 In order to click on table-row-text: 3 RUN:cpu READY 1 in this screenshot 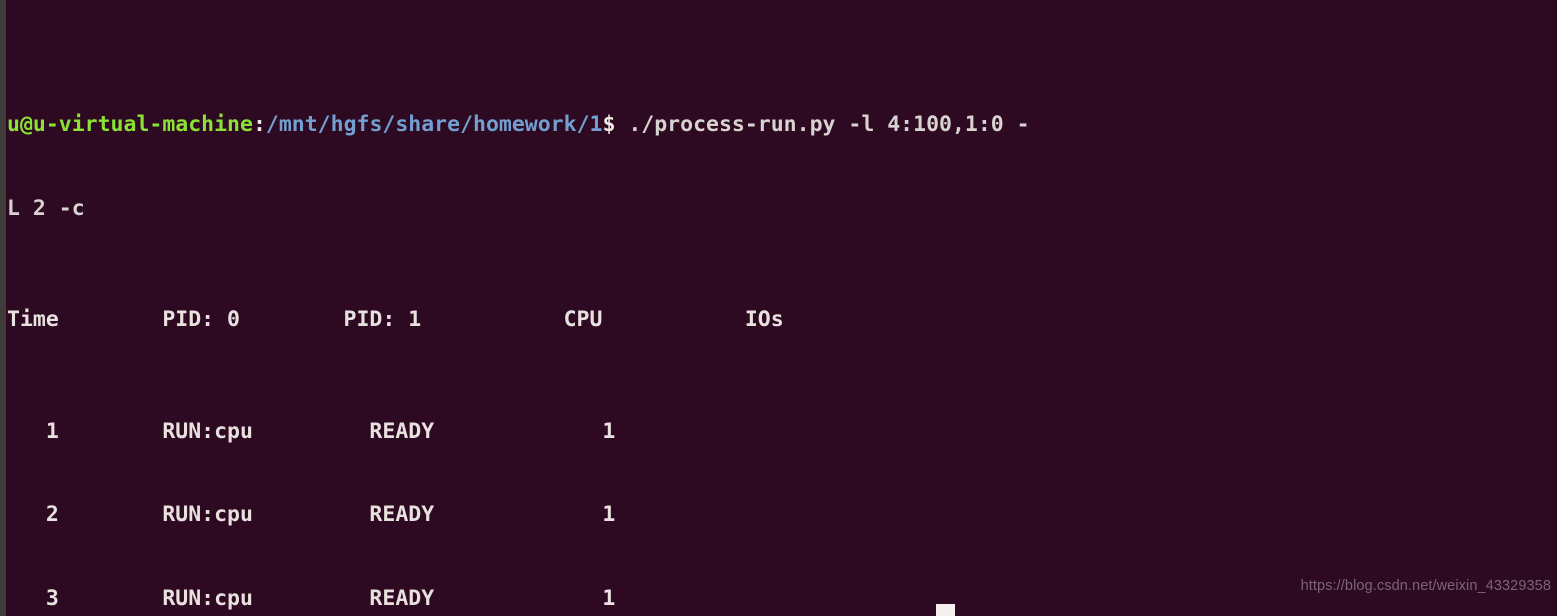, I will do `click(311, 598)`.